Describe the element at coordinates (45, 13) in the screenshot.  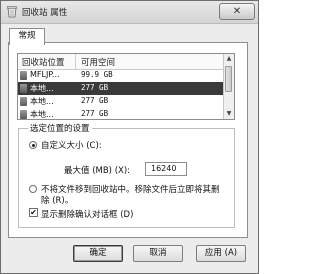
I see `window-title: 回收站 属性` at that location.